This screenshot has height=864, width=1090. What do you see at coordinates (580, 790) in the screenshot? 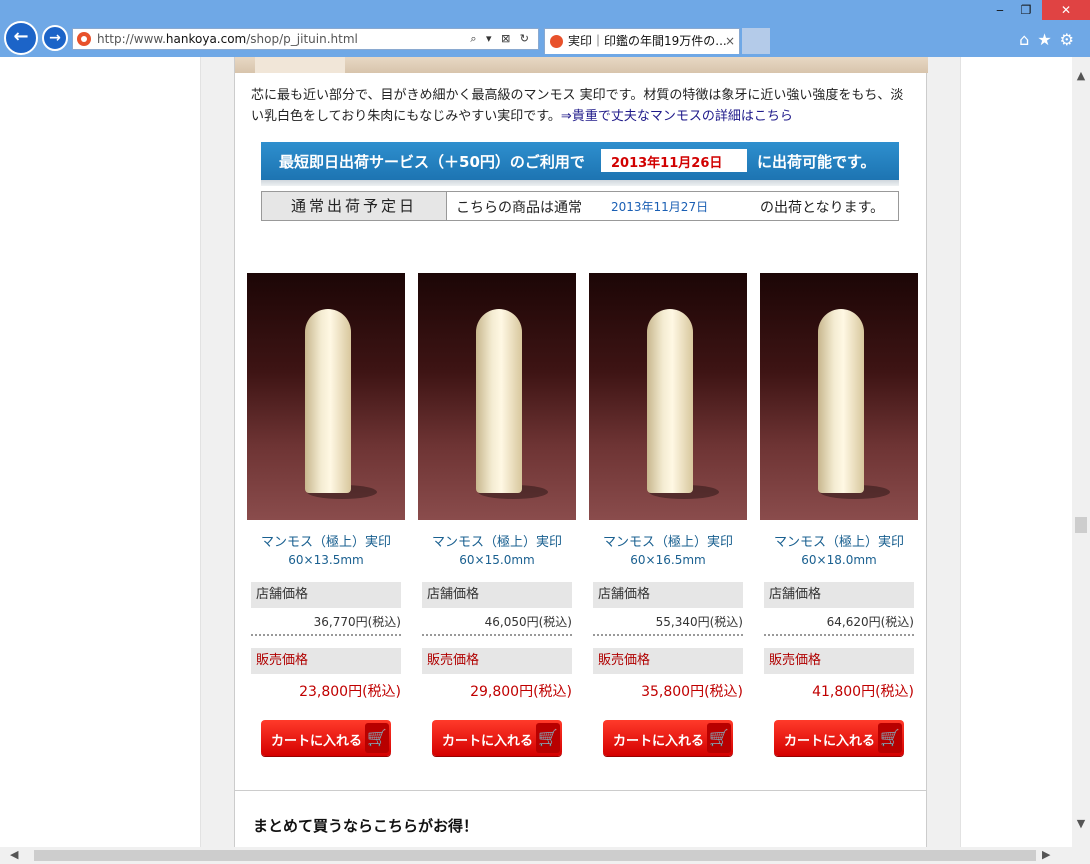
I see `section-divider` at bounding box center [580, 790].